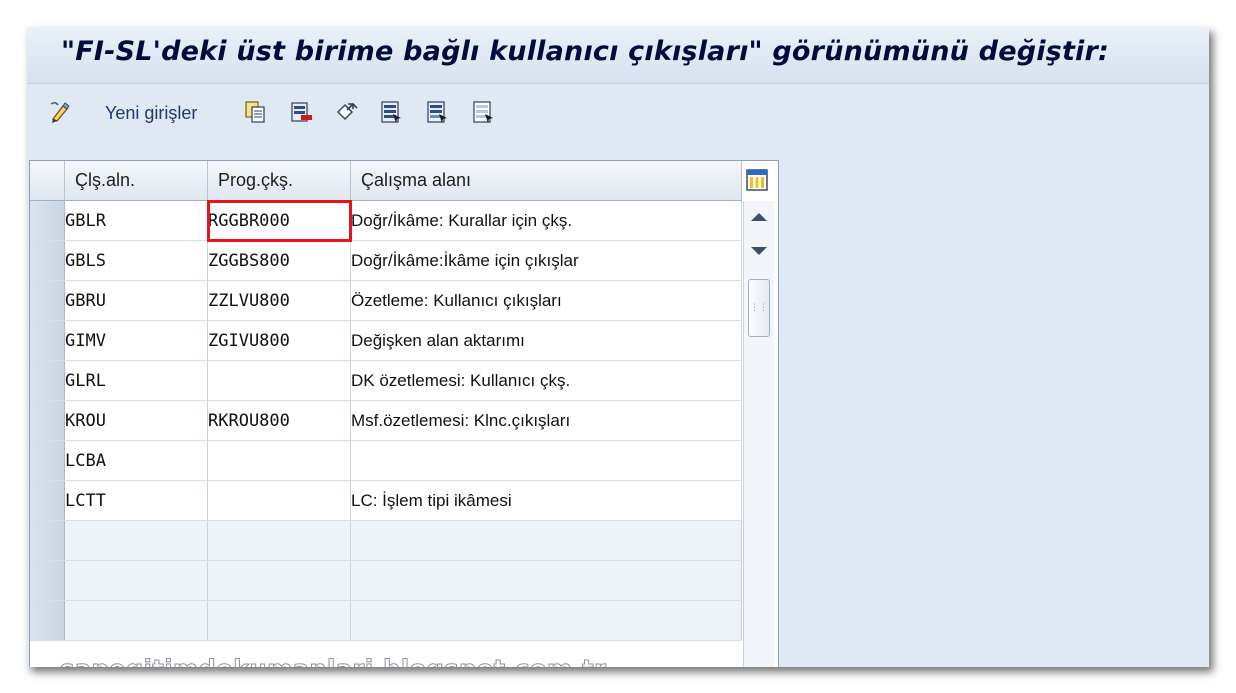  Describe the element at coordinates (136, 300) in the screenshot. I see `cell-area: GBRU` at that location.